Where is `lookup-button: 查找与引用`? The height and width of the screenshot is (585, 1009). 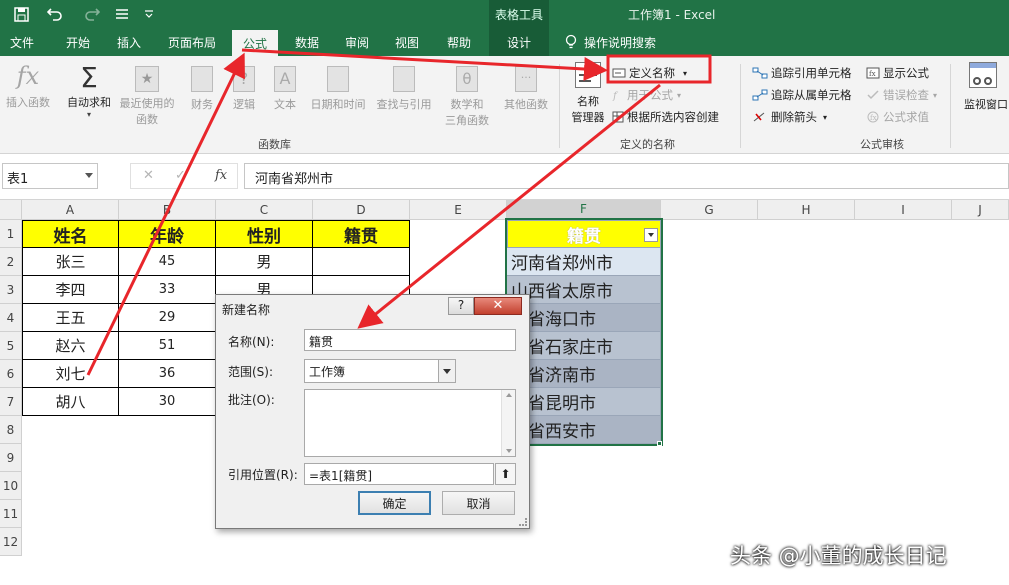 lookup-button: 查找与引用 is located at coordinates (404, 87).